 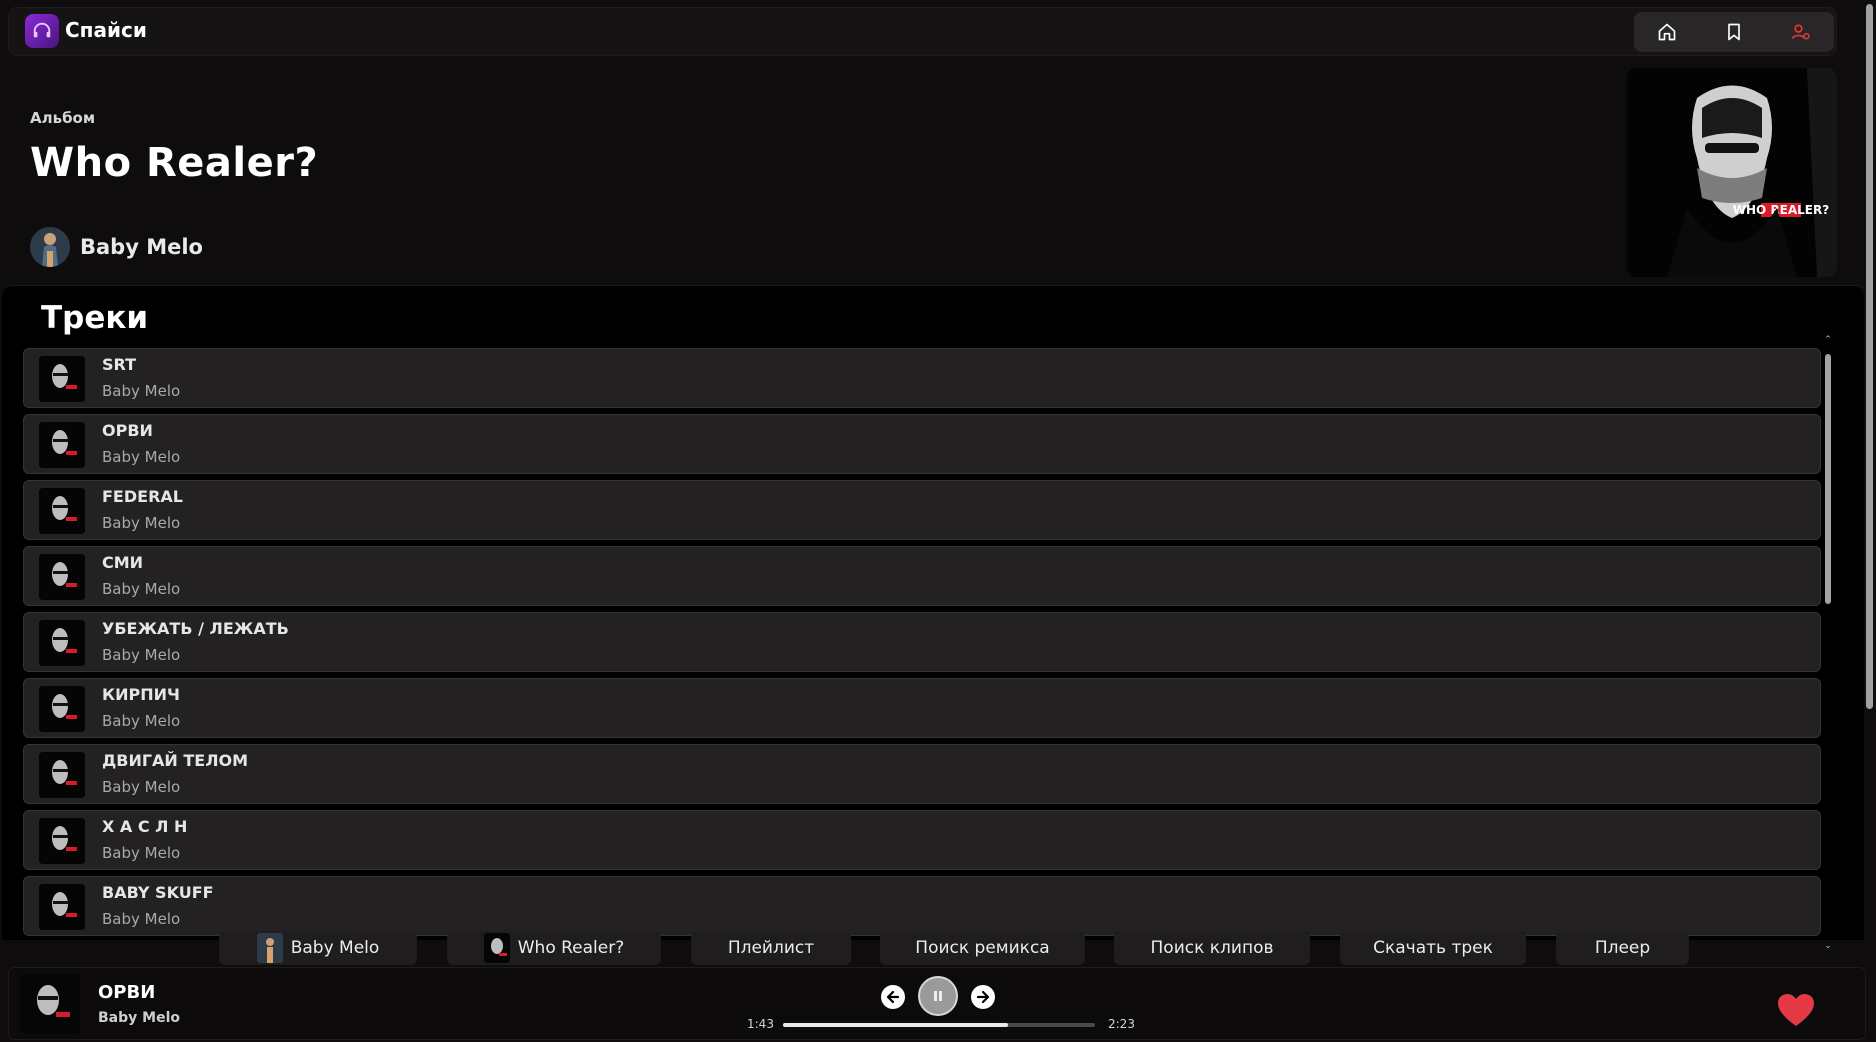 I want to click on page-scroll-thumb, so click(x=1869, y=356).